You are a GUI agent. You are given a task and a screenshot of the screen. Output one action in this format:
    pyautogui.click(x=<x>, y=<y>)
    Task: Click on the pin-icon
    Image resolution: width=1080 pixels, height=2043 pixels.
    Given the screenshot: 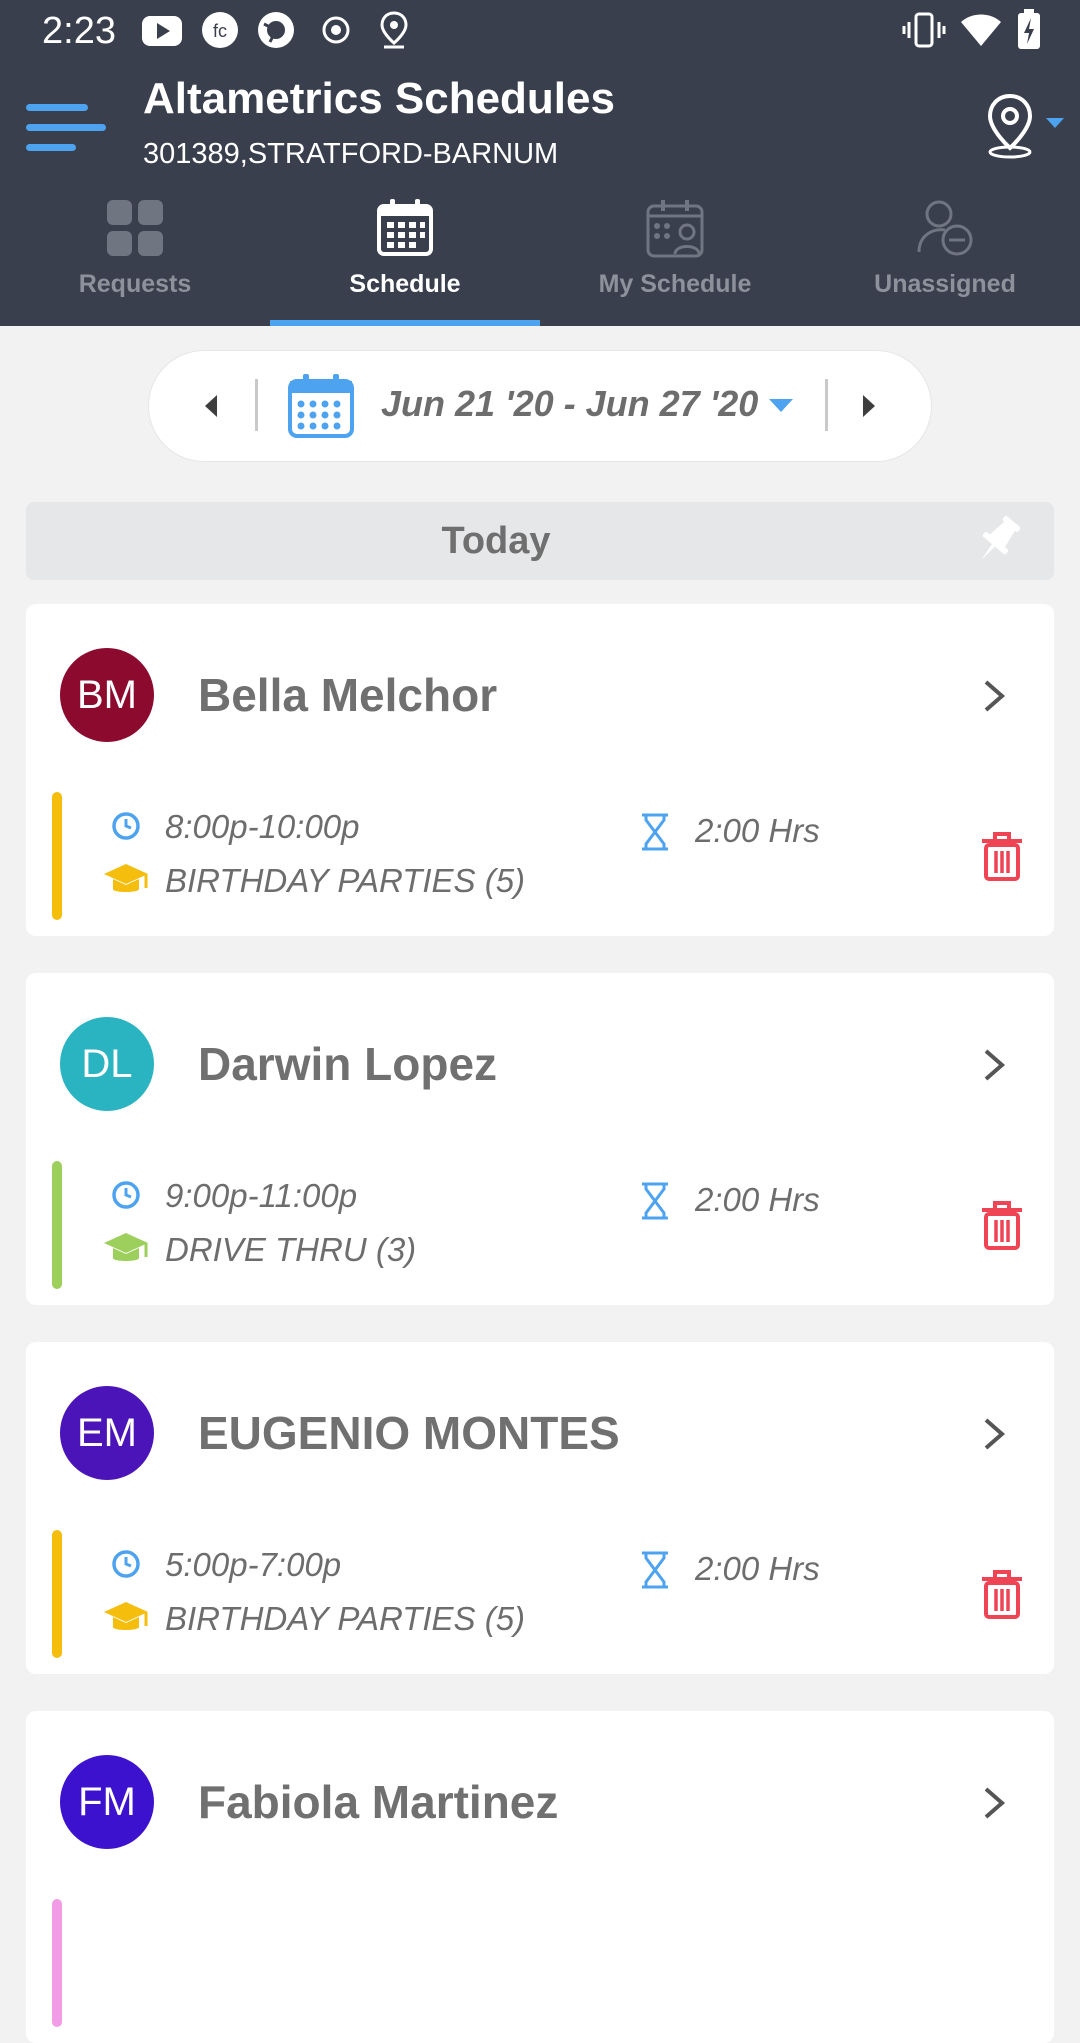 What is the action you would take?
    pyautogui.click(x=998, y=540)
    